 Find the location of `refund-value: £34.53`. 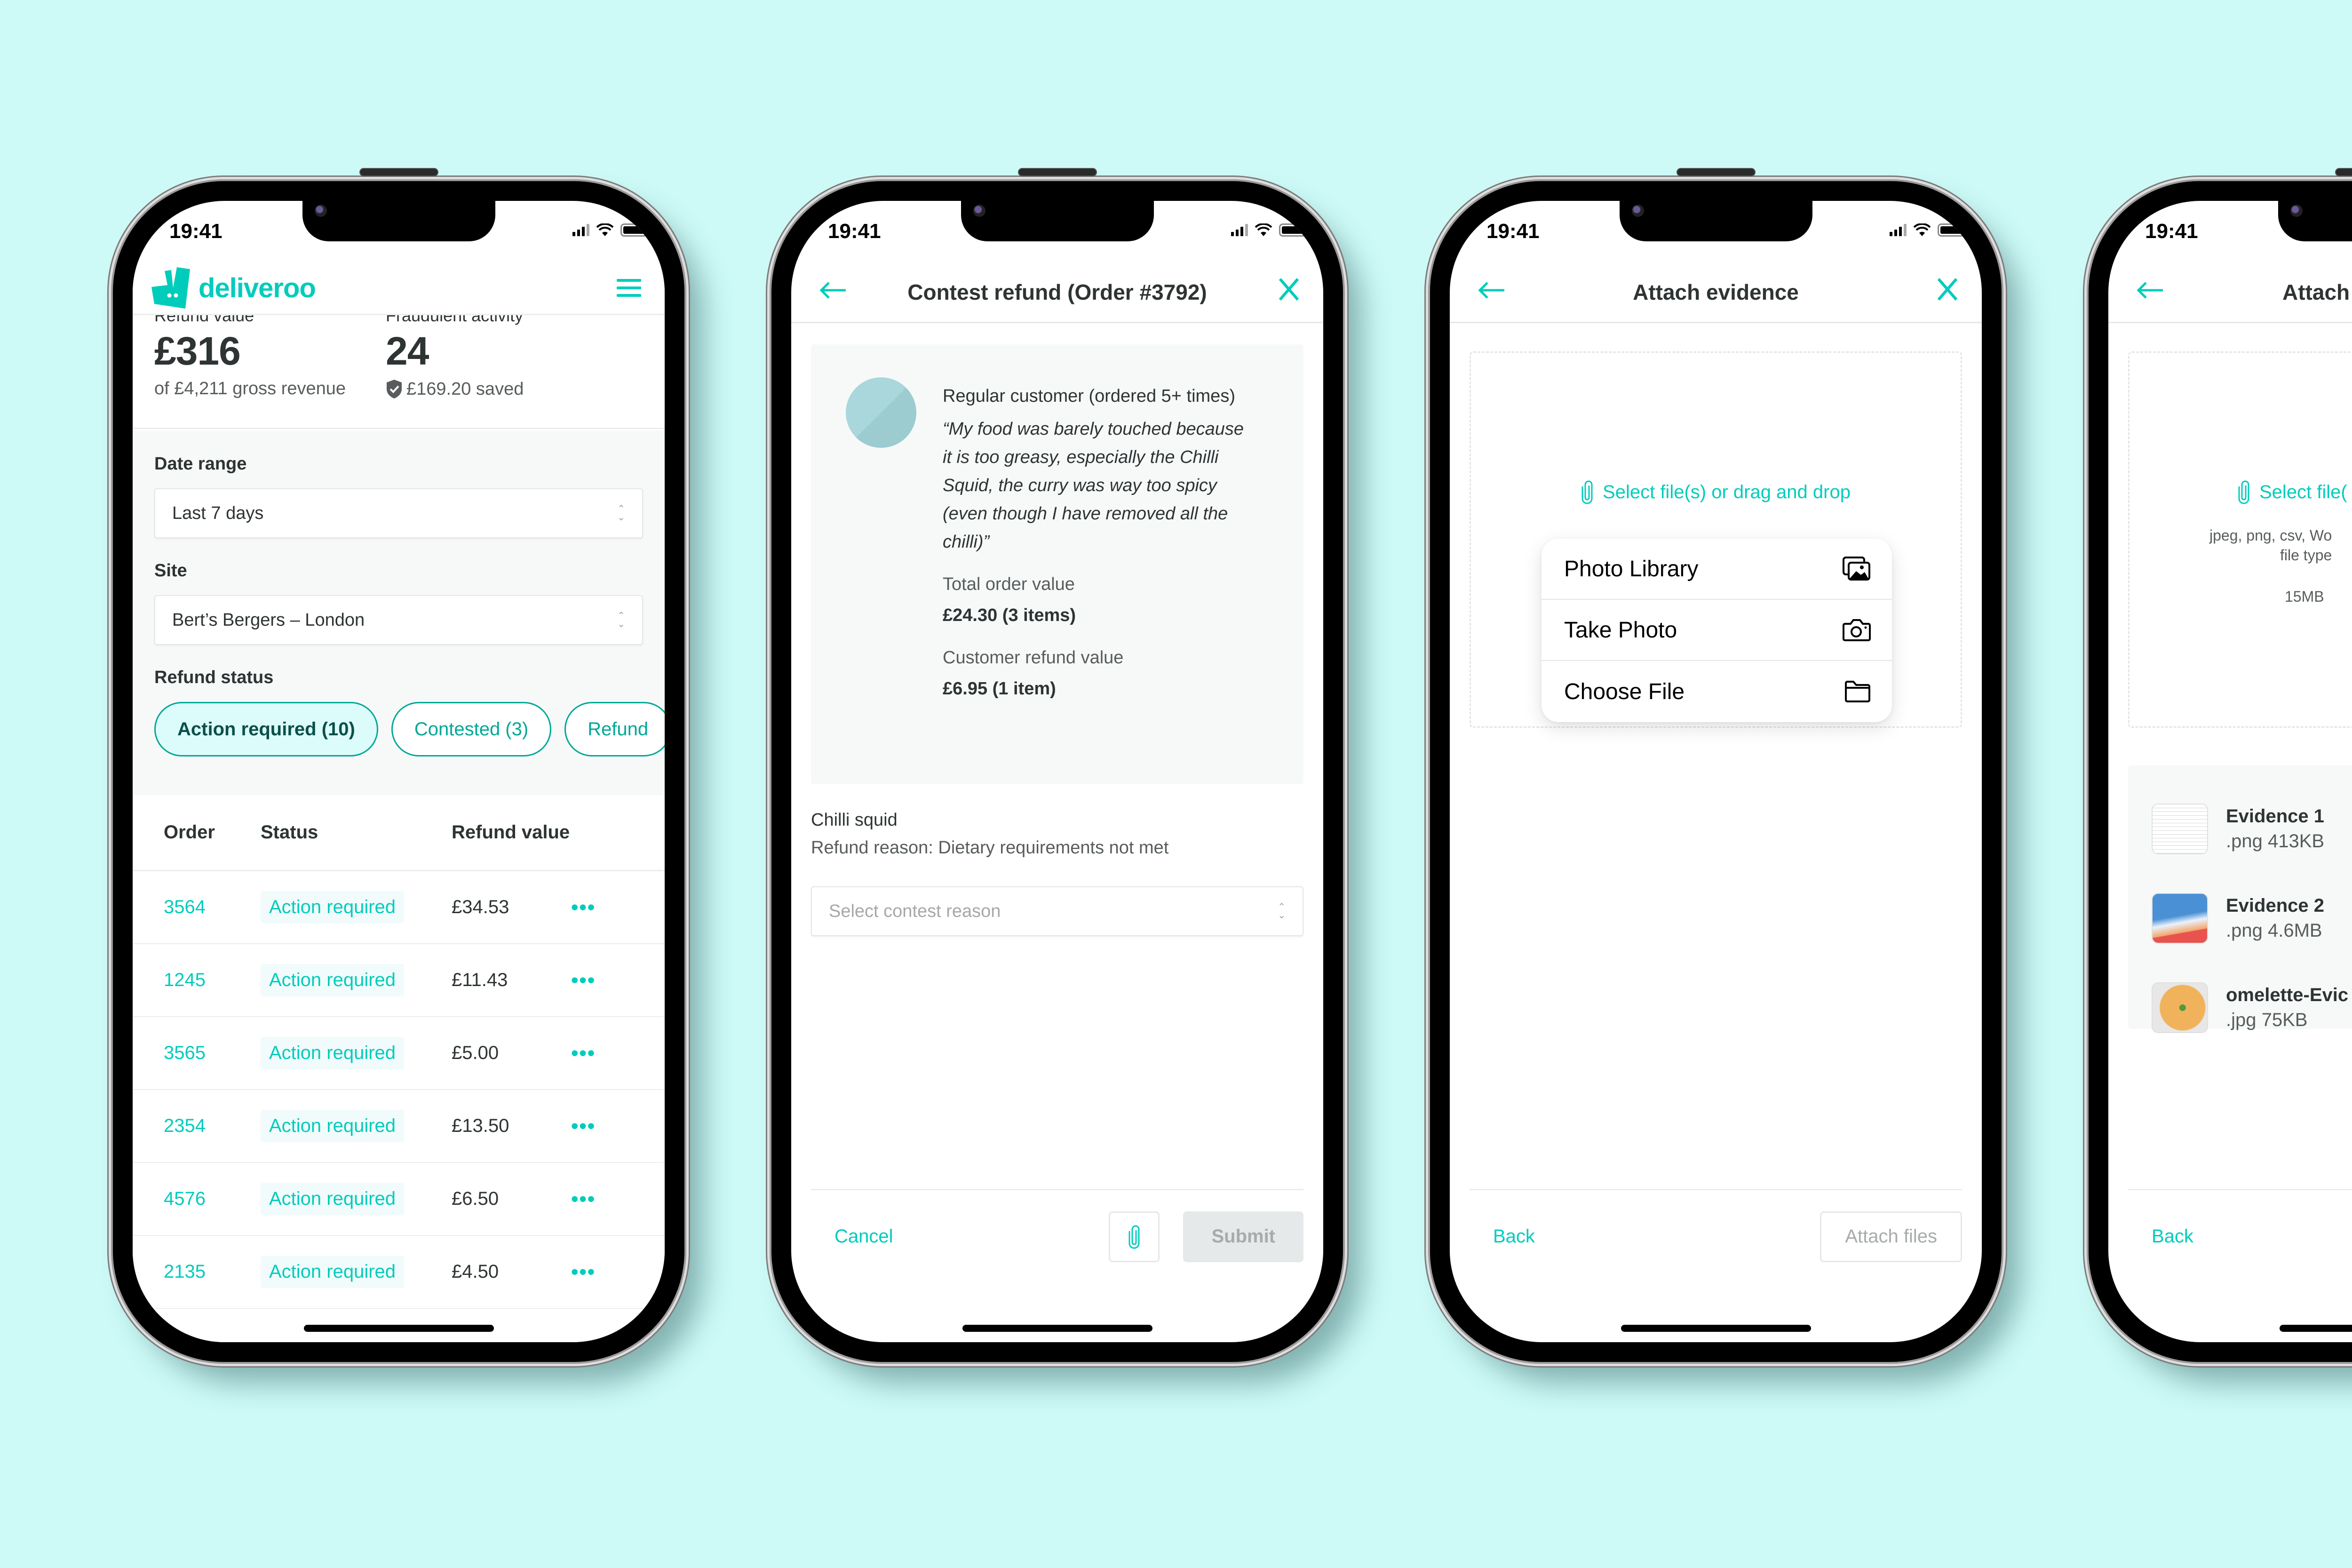

refund-value: £34.53 is located at coordinates (480, 907).